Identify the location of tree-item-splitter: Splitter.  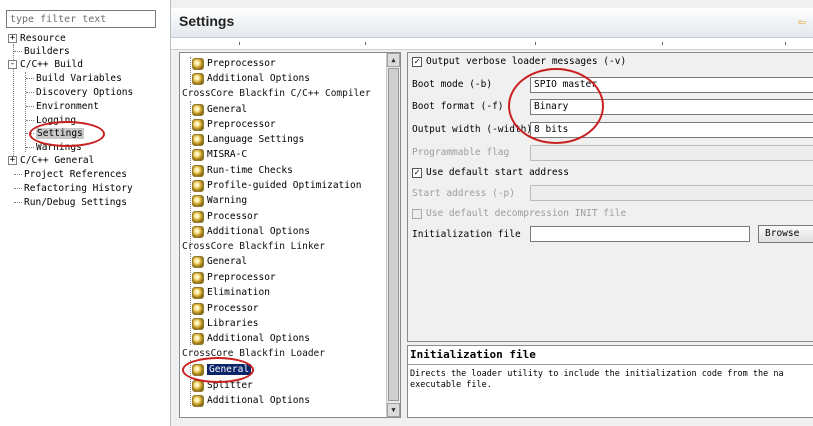
(222, 385).